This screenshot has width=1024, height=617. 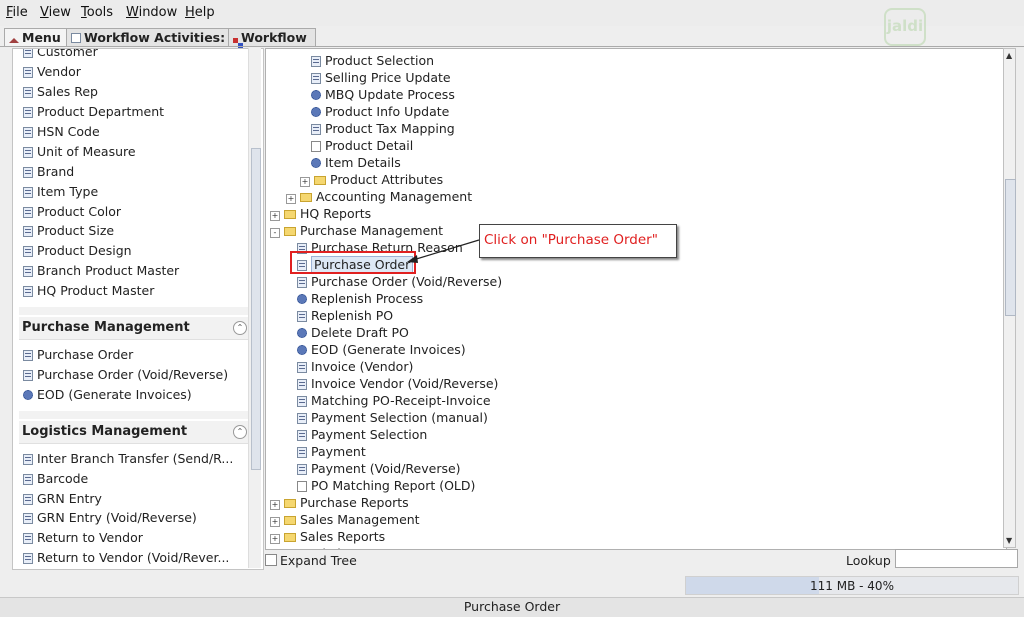 What do you see at coordinates (379, 468) in the screenshot?
I see `tree-row: Payment (Void/Reverse)` at bounding box center [379, 468].